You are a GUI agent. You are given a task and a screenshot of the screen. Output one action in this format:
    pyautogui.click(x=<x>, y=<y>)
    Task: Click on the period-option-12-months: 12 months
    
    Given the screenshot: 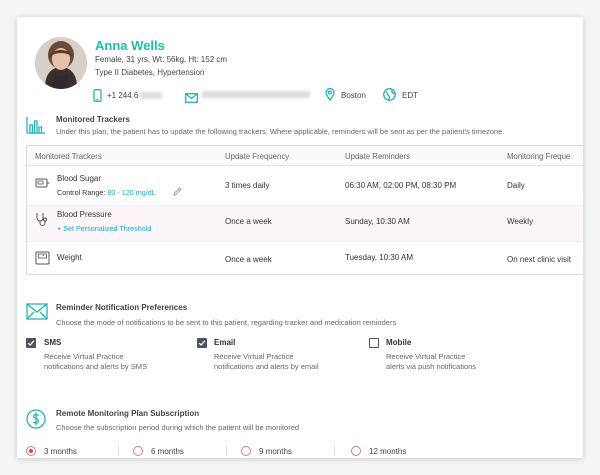 What is the action you would take?
    pyautogui.click(x=401, y=451)
    